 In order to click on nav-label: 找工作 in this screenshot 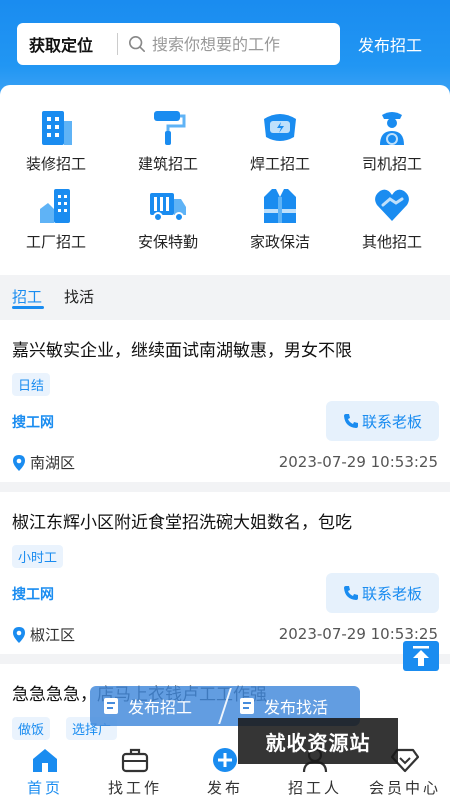, I will do `click(134, 788)`.